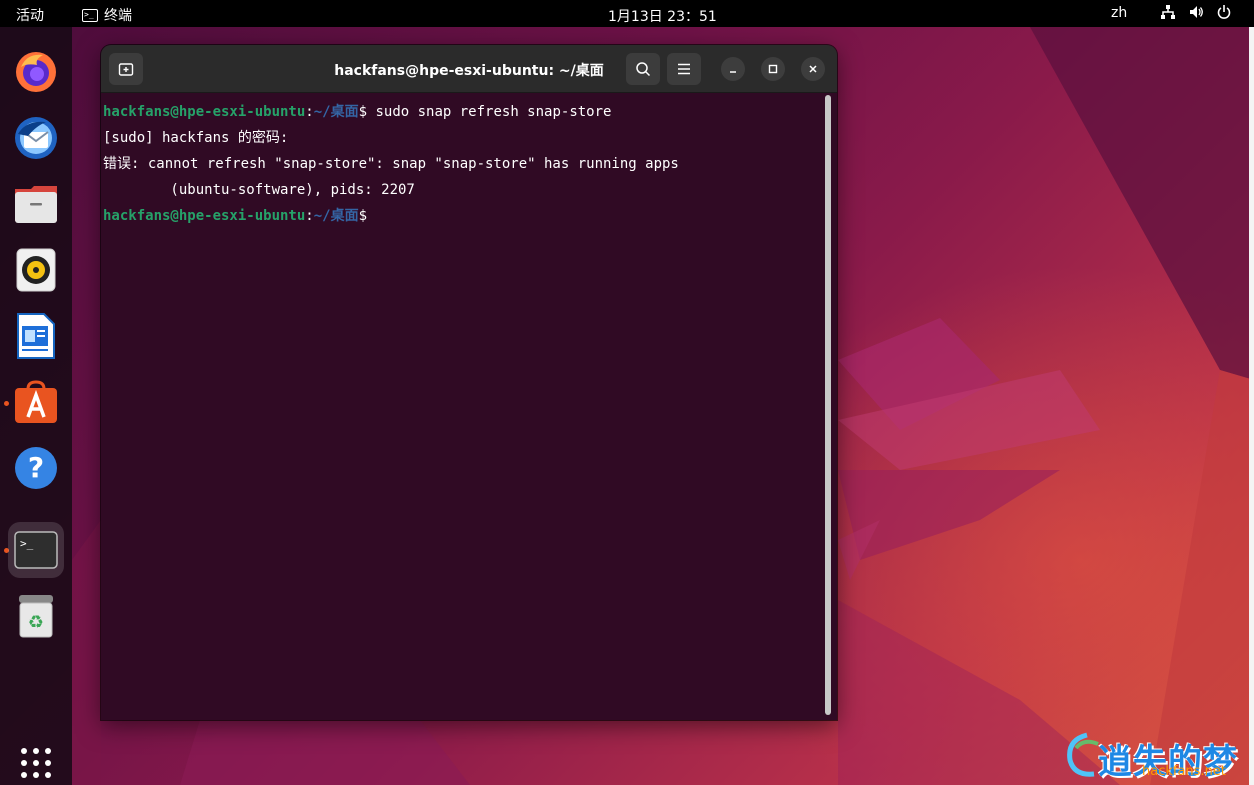 This screenshot has width=1254, height=785. What do you see at coordinates (90, 15) in the screenshot?
I see `terminal-mini-icon: >_` at bounding box center [90, 15].